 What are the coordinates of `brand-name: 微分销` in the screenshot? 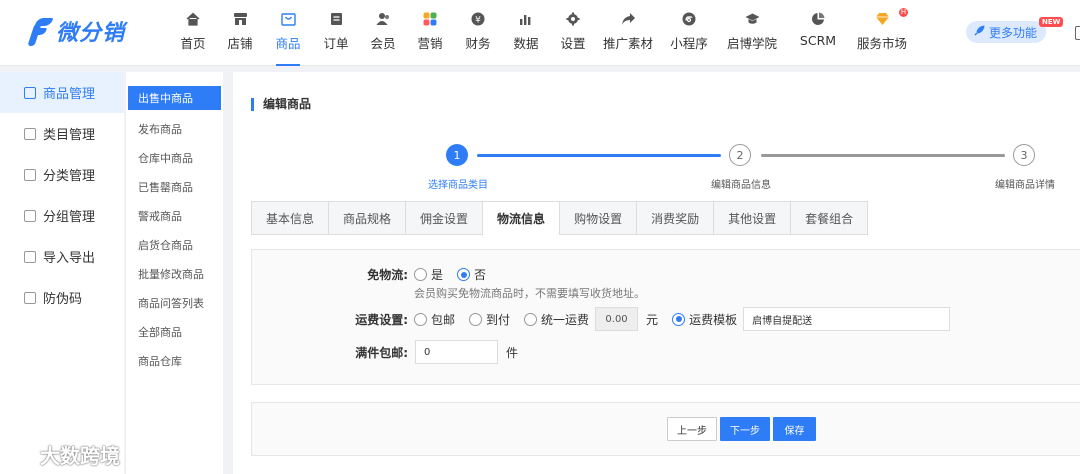 It's located at (91, 33).